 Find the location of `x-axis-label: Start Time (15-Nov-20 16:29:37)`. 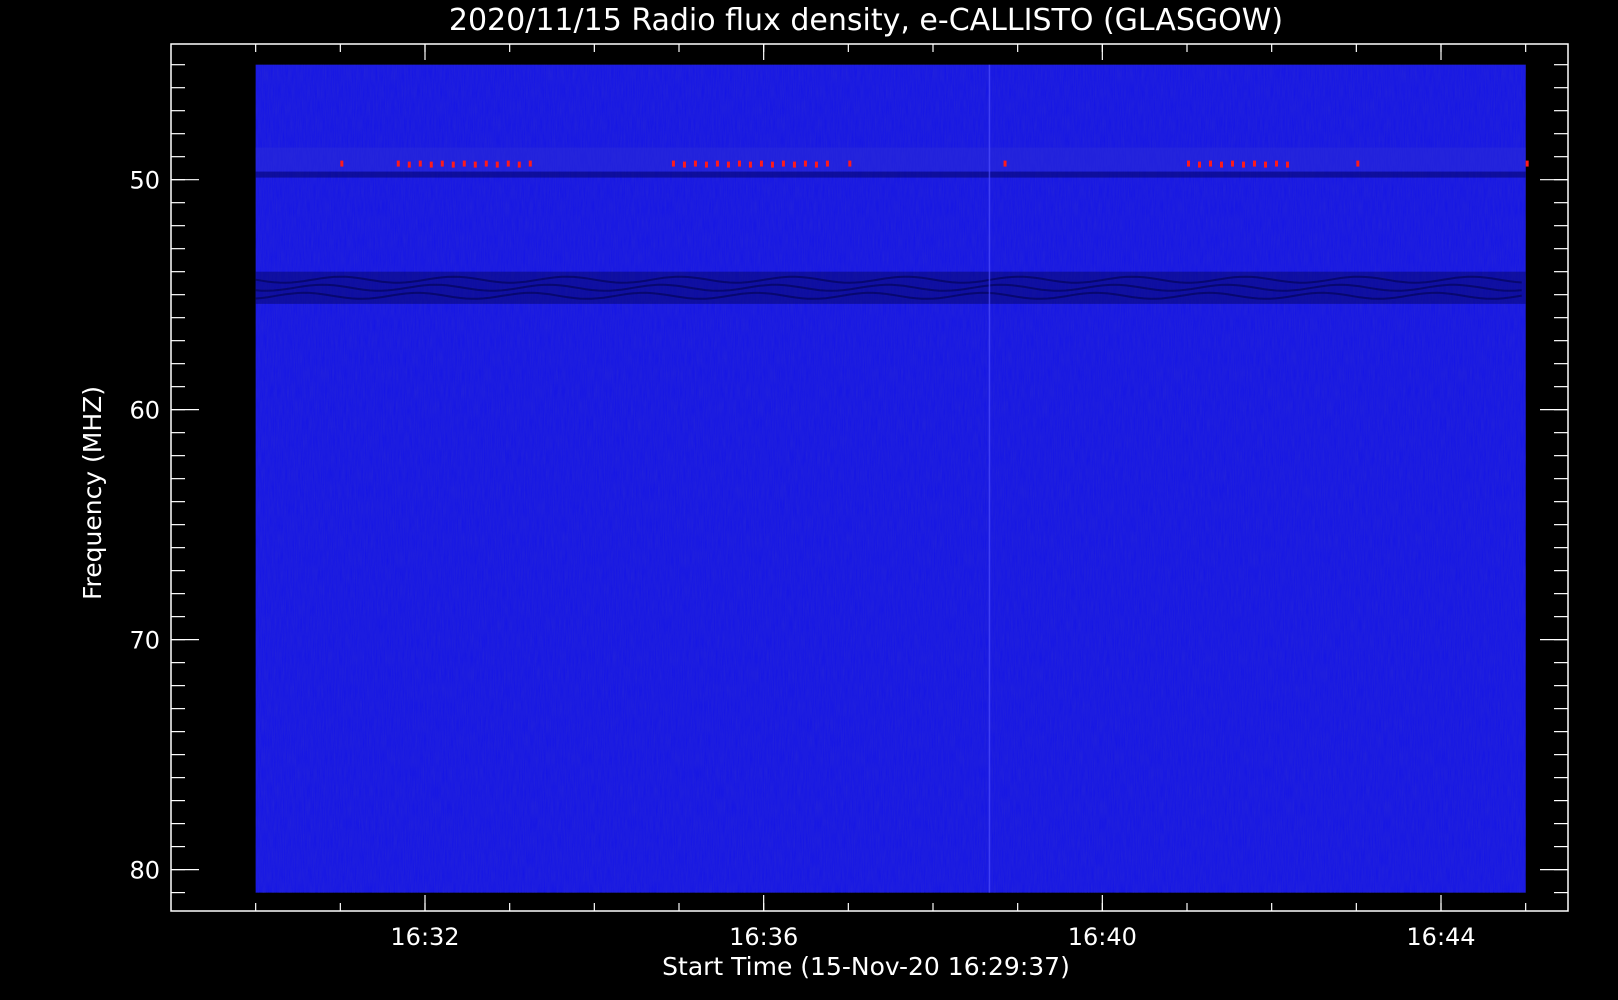

x-axis-label: Start Time (15-Nov-20 16:29:37) is located at coordinates (866, 966).